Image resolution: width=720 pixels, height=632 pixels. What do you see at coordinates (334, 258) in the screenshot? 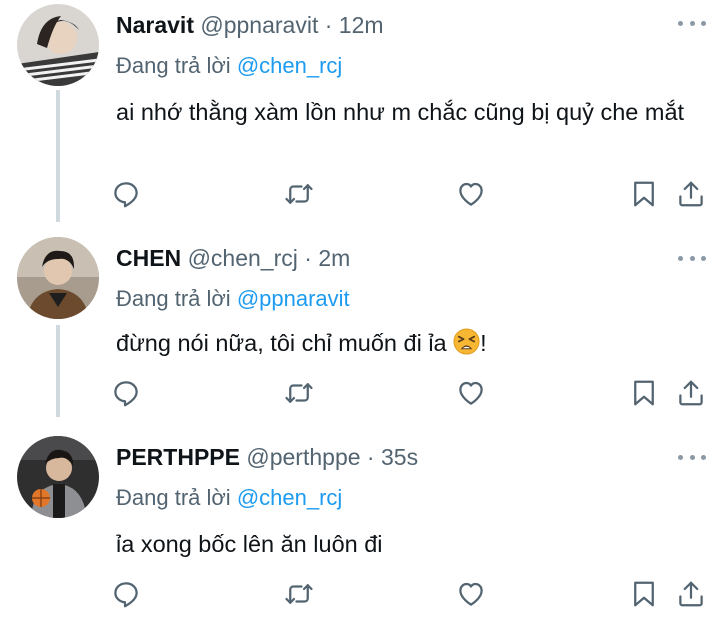
I see `timestamp: 2m` at bounding box center [334, 258].